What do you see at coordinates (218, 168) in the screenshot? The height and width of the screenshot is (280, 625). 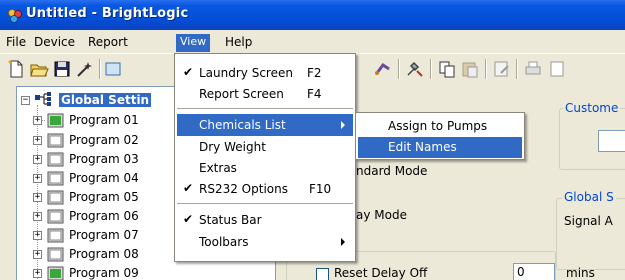 I see `menu-item-label: Extras` at bounding box center [218, 168].